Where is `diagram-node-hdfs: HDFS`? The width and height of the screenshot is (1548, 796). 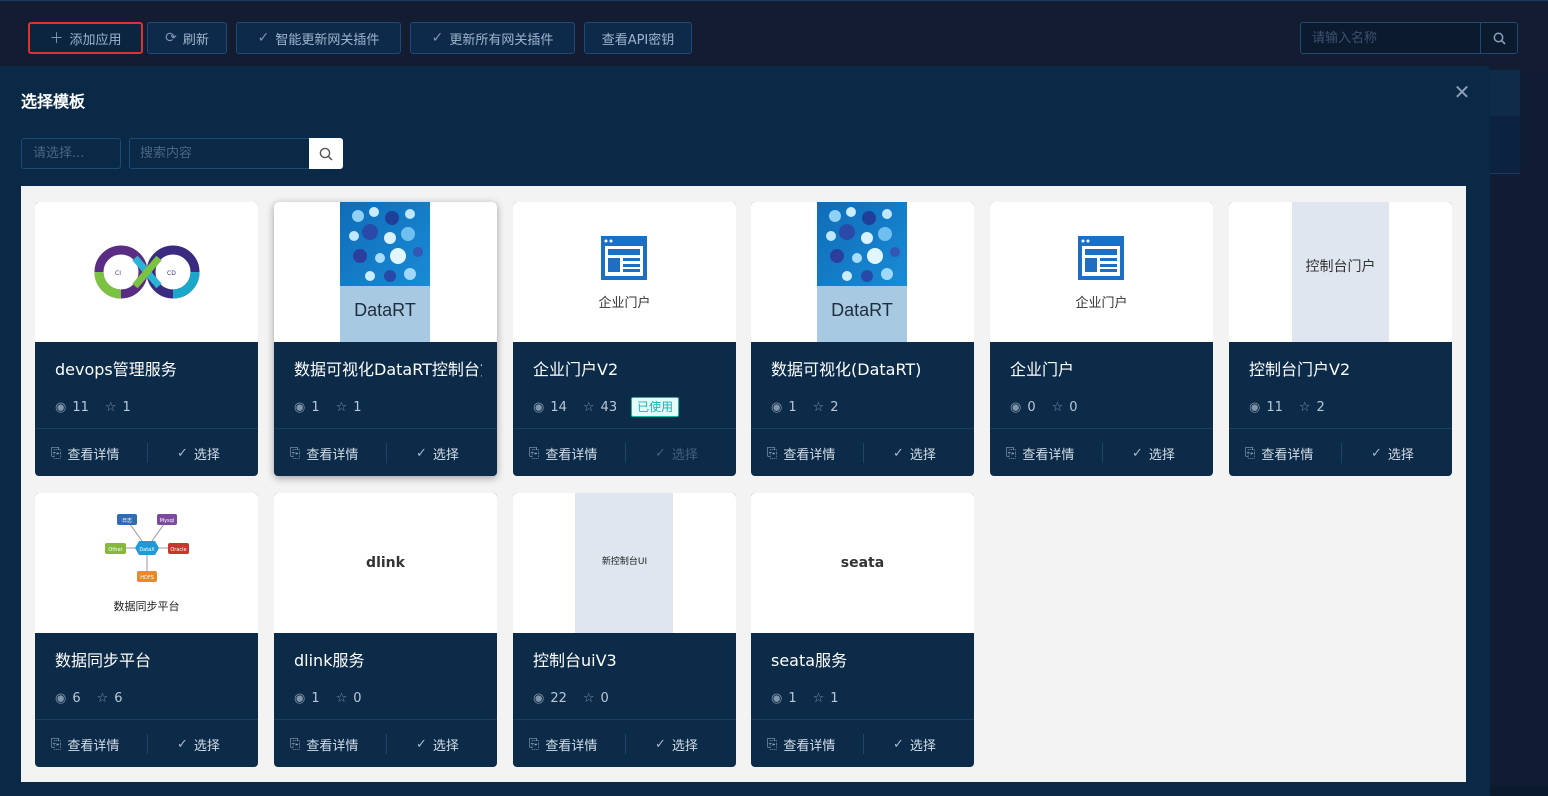
diagram-node-hdfs: HDFS is located at coordinates (147, 578).